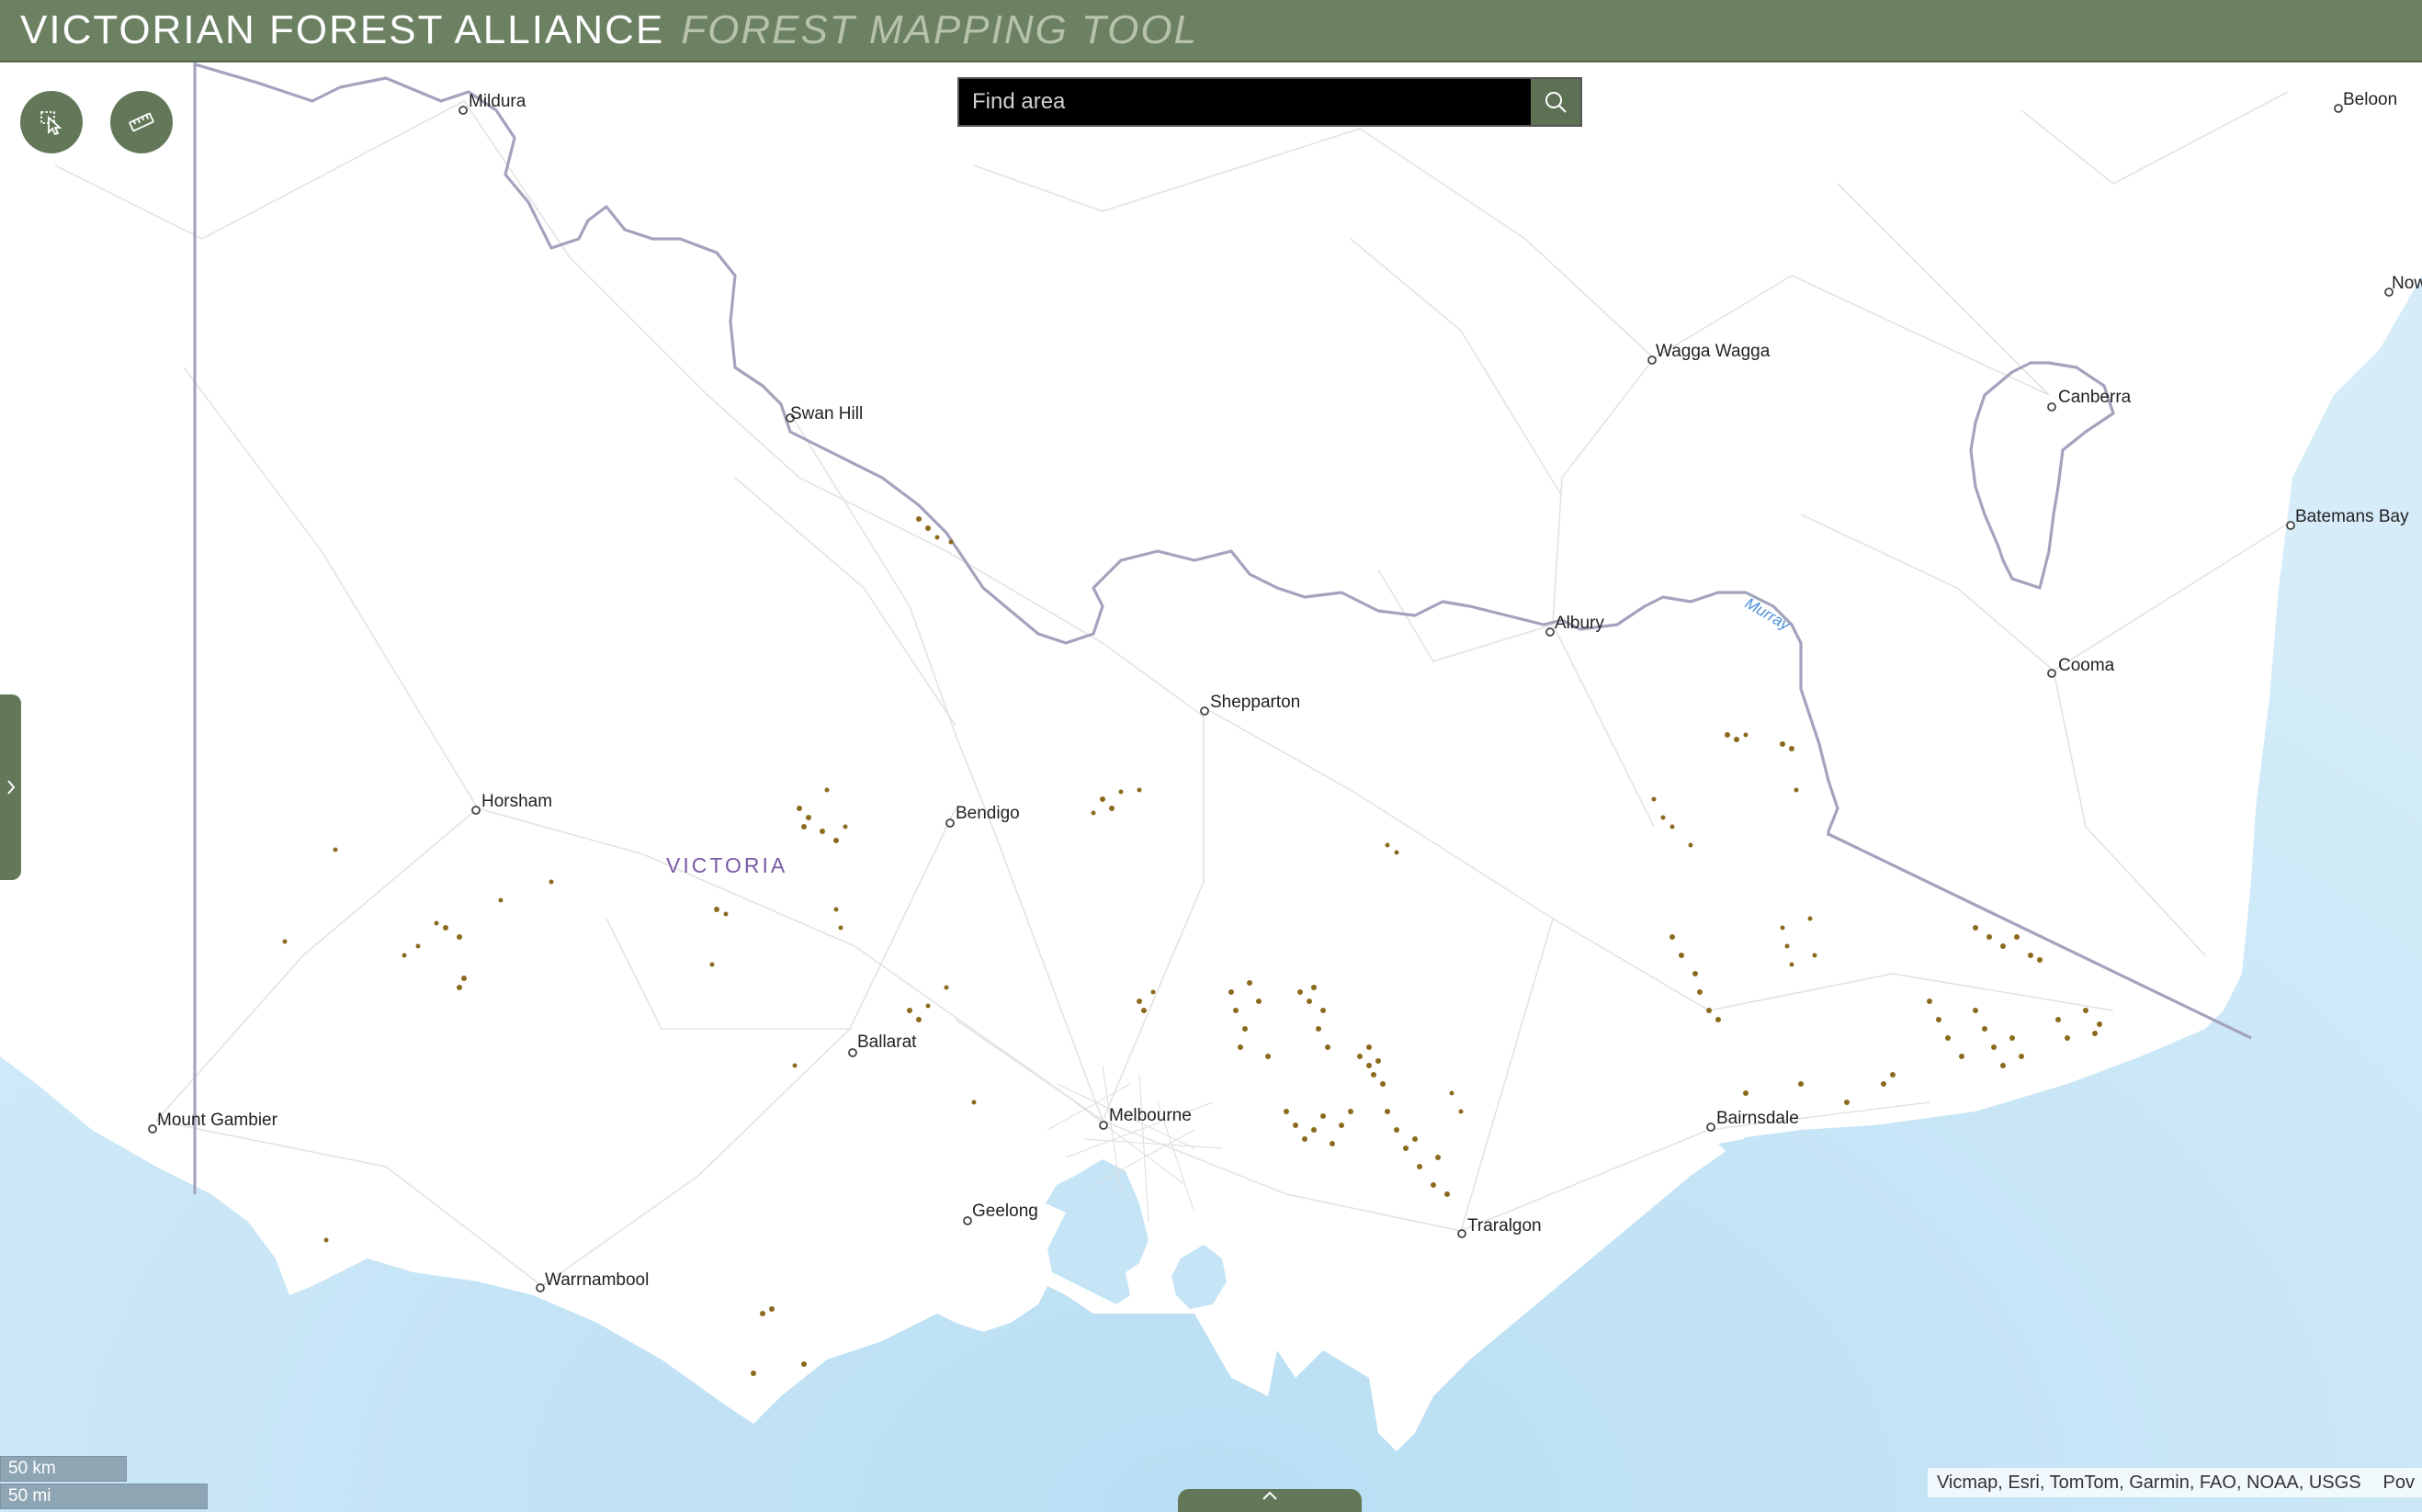 Image resolution: width=2422 pixels, height=1512 pixels. What do you see at coordinates (2399, 1483) in the screenshot?
I see `powered-by-link: Pov` at bounding box center [2399, 1483].